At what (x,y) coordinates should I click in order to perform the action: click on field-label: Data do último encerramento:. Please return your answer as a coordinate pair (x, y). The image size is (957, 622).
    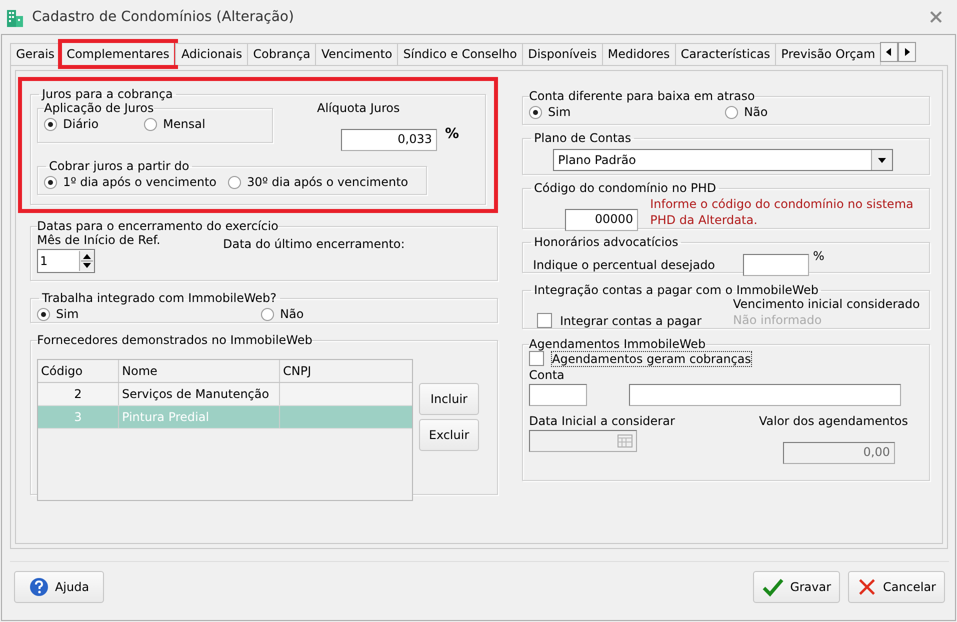
    Looking at the image, I should click on (314, 245).